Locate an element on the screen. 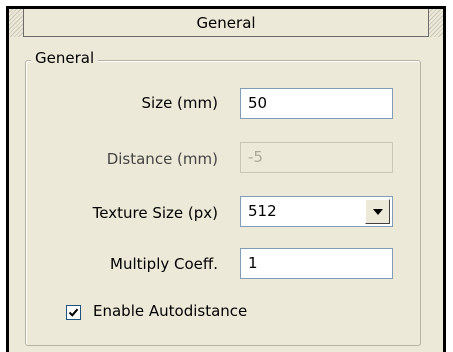 The width and height of the screenshot is (453, 352). chevron-down-icon is located at coordinates (377, 211).